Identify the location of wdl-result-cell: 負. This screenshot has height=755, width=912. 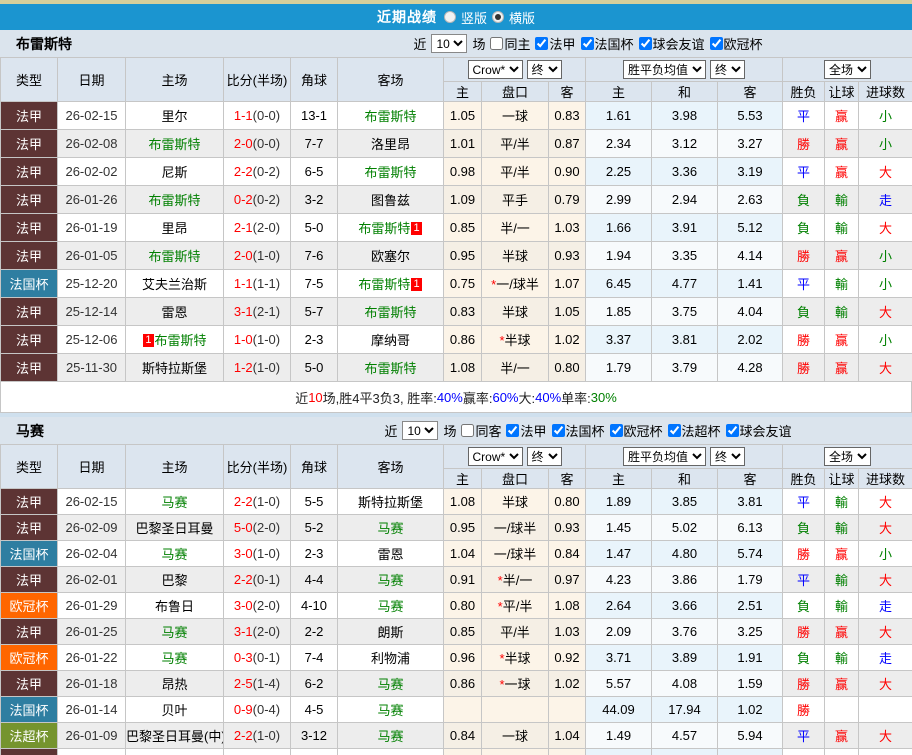
(804, 227).